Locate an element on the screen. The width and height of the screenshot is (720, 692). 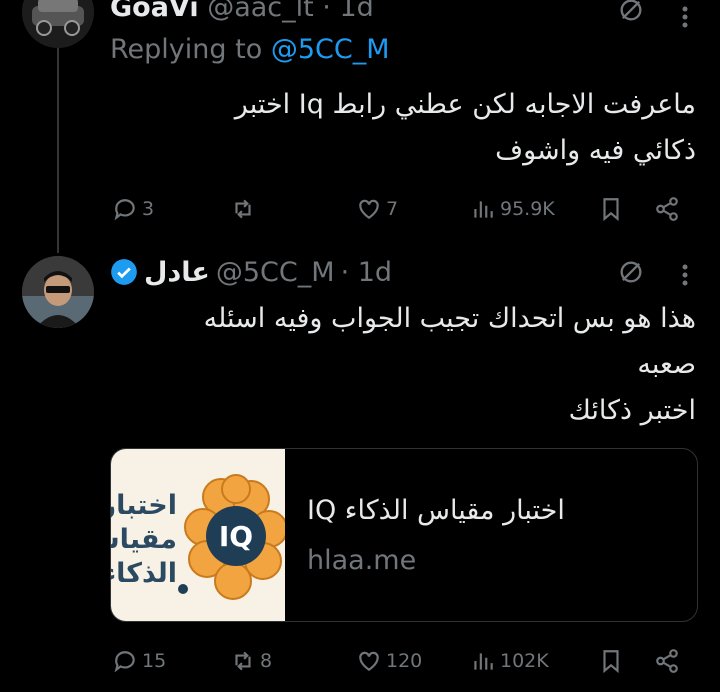
display-name: عادل is located at coordinates (177, 272).